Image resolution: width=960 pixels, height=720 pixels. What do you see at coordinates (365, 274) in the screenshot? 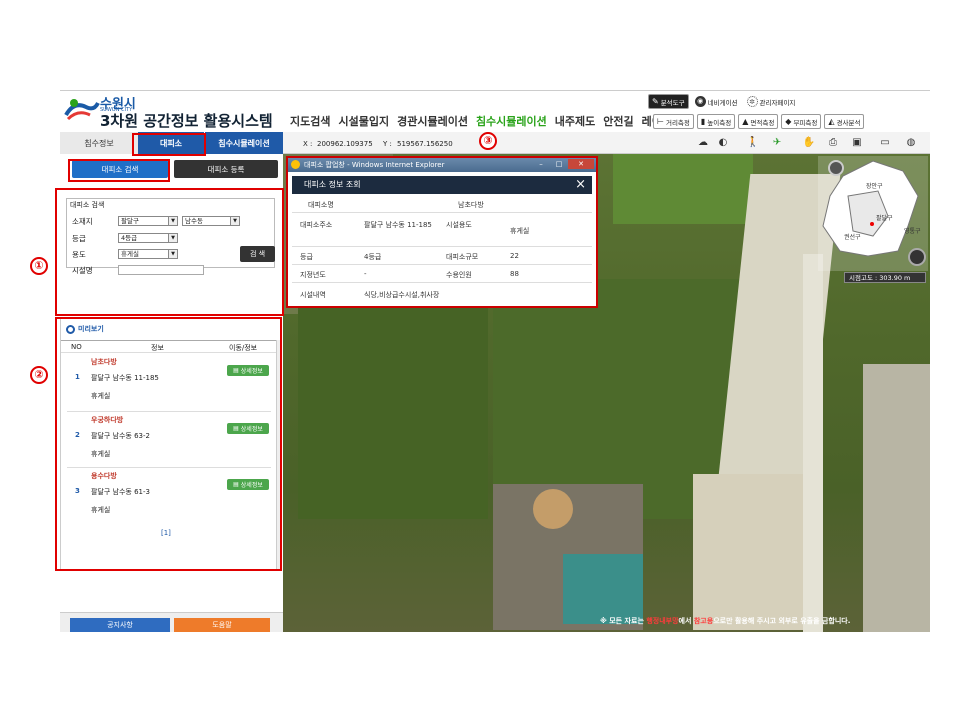
I see `designated-year-value: -` at bounding box center [365, 274].